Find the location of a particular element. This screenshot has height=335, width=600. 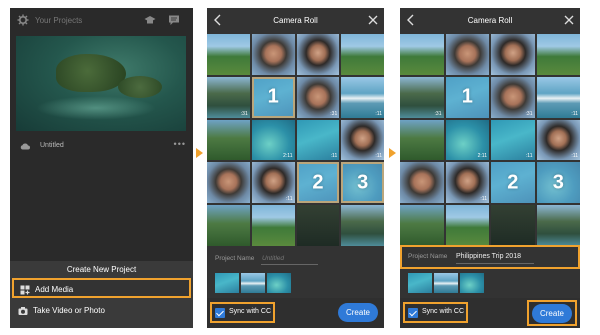

duration-label: 2:11 is located at coordinates (482, 156).